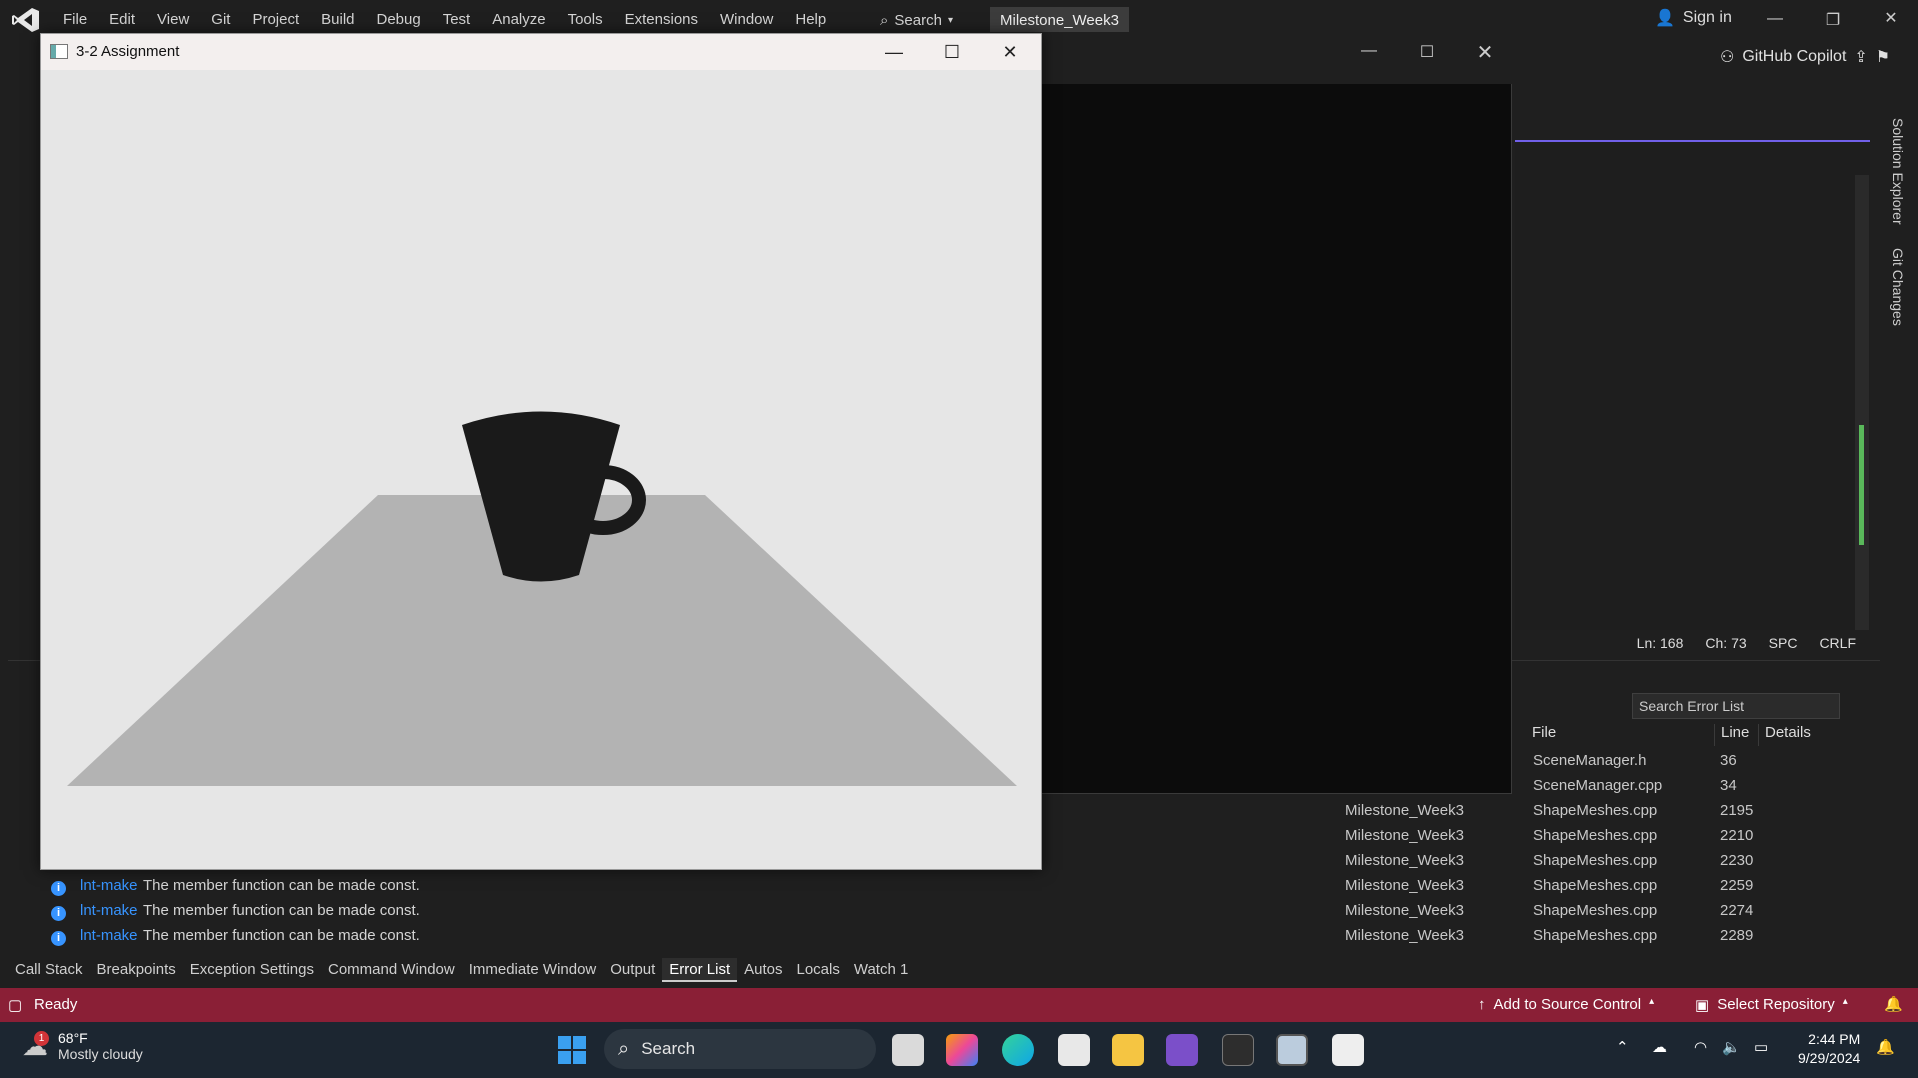  I want to click on tab-call-stack: Call Stack, so click(49, 970).